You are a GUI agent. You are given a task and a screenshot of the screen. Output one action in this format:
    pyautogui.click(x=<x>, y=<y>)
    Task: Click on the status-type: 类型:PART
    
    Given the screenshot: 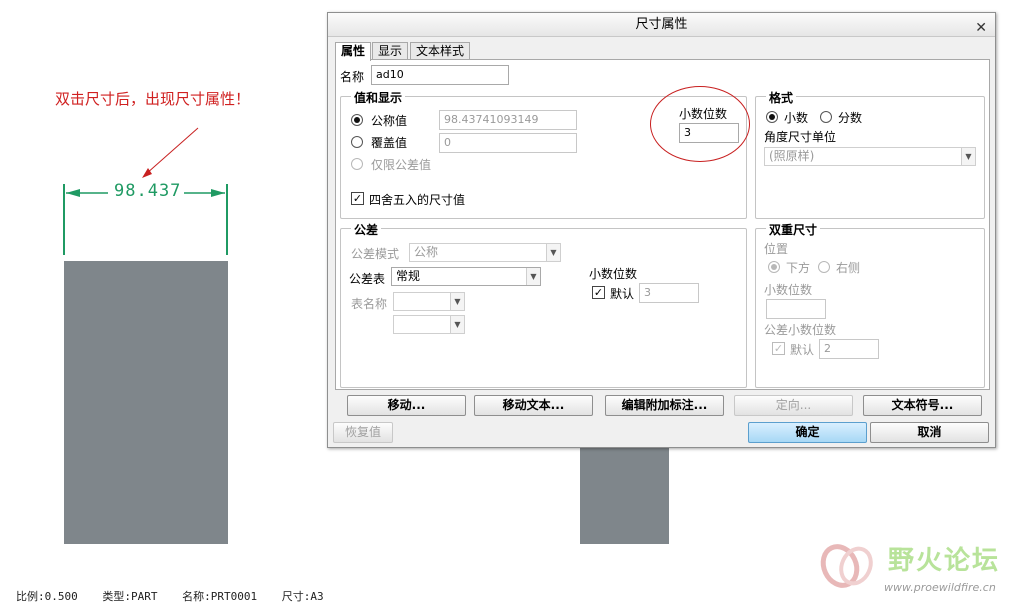 What is the action you would take?
    pyautogui.click(x=130, y=596)
    